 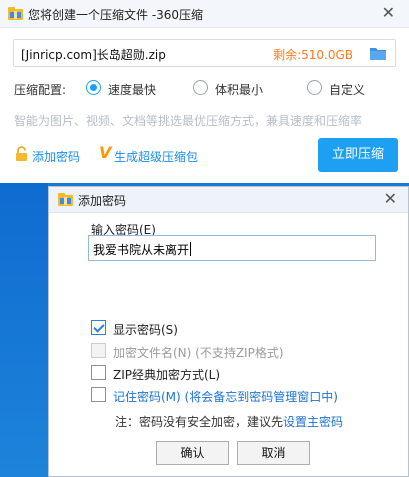 I want to click on radio-fastest, so click(x=93, y=87).